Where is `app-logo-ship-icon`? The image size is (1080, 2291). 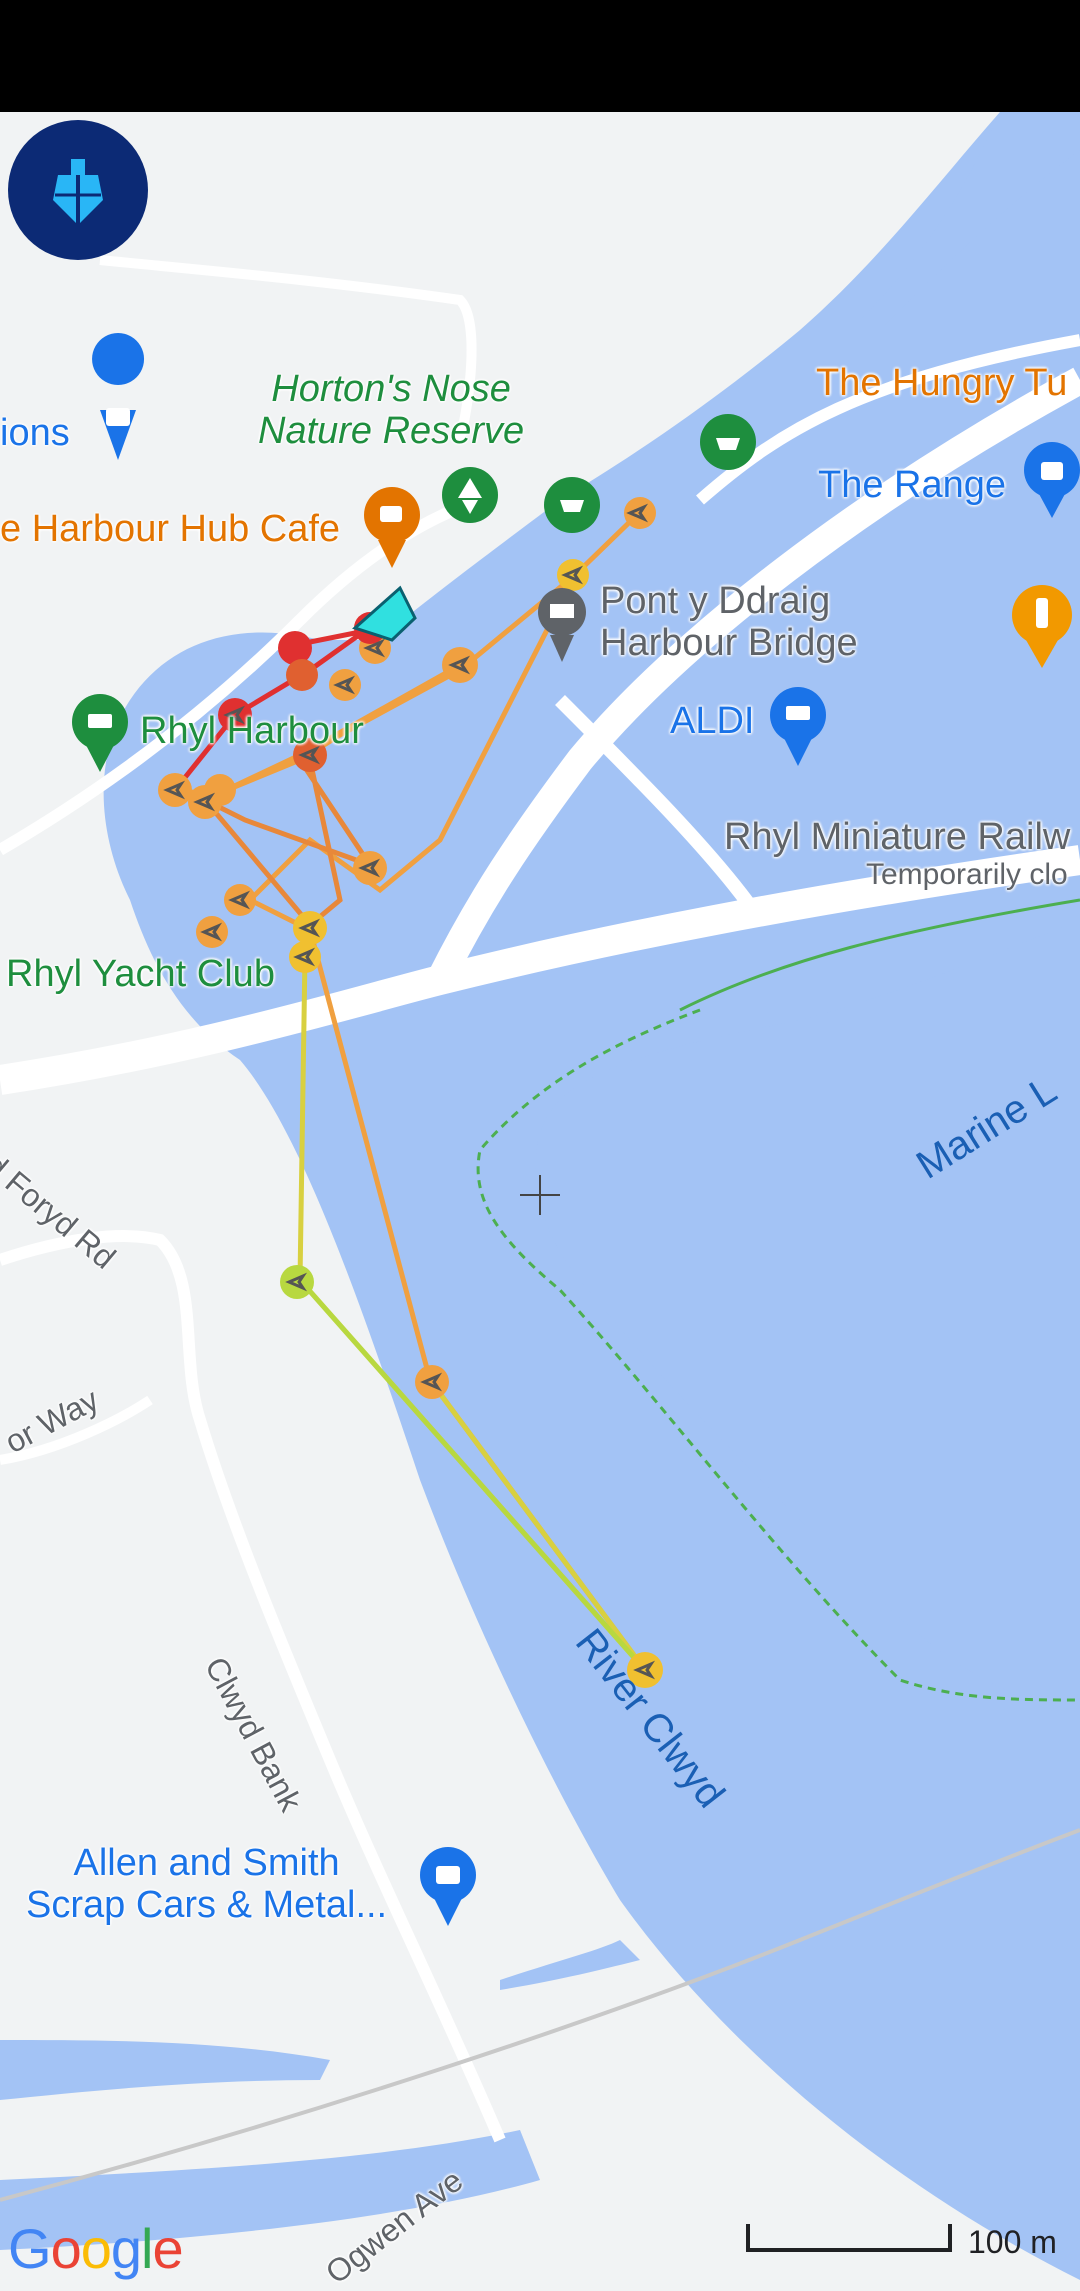
app-logo-ship-icon is located at coordinates (78, 192).